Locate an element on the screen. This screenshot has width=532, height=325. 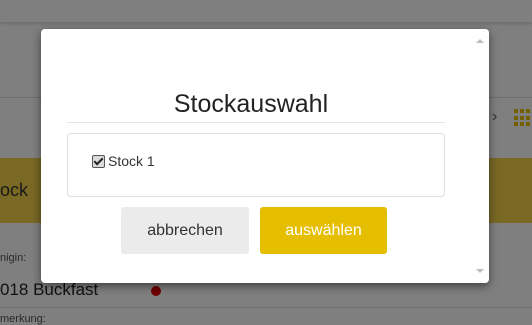
stock-checkbox is located at coordinates (98, 161).